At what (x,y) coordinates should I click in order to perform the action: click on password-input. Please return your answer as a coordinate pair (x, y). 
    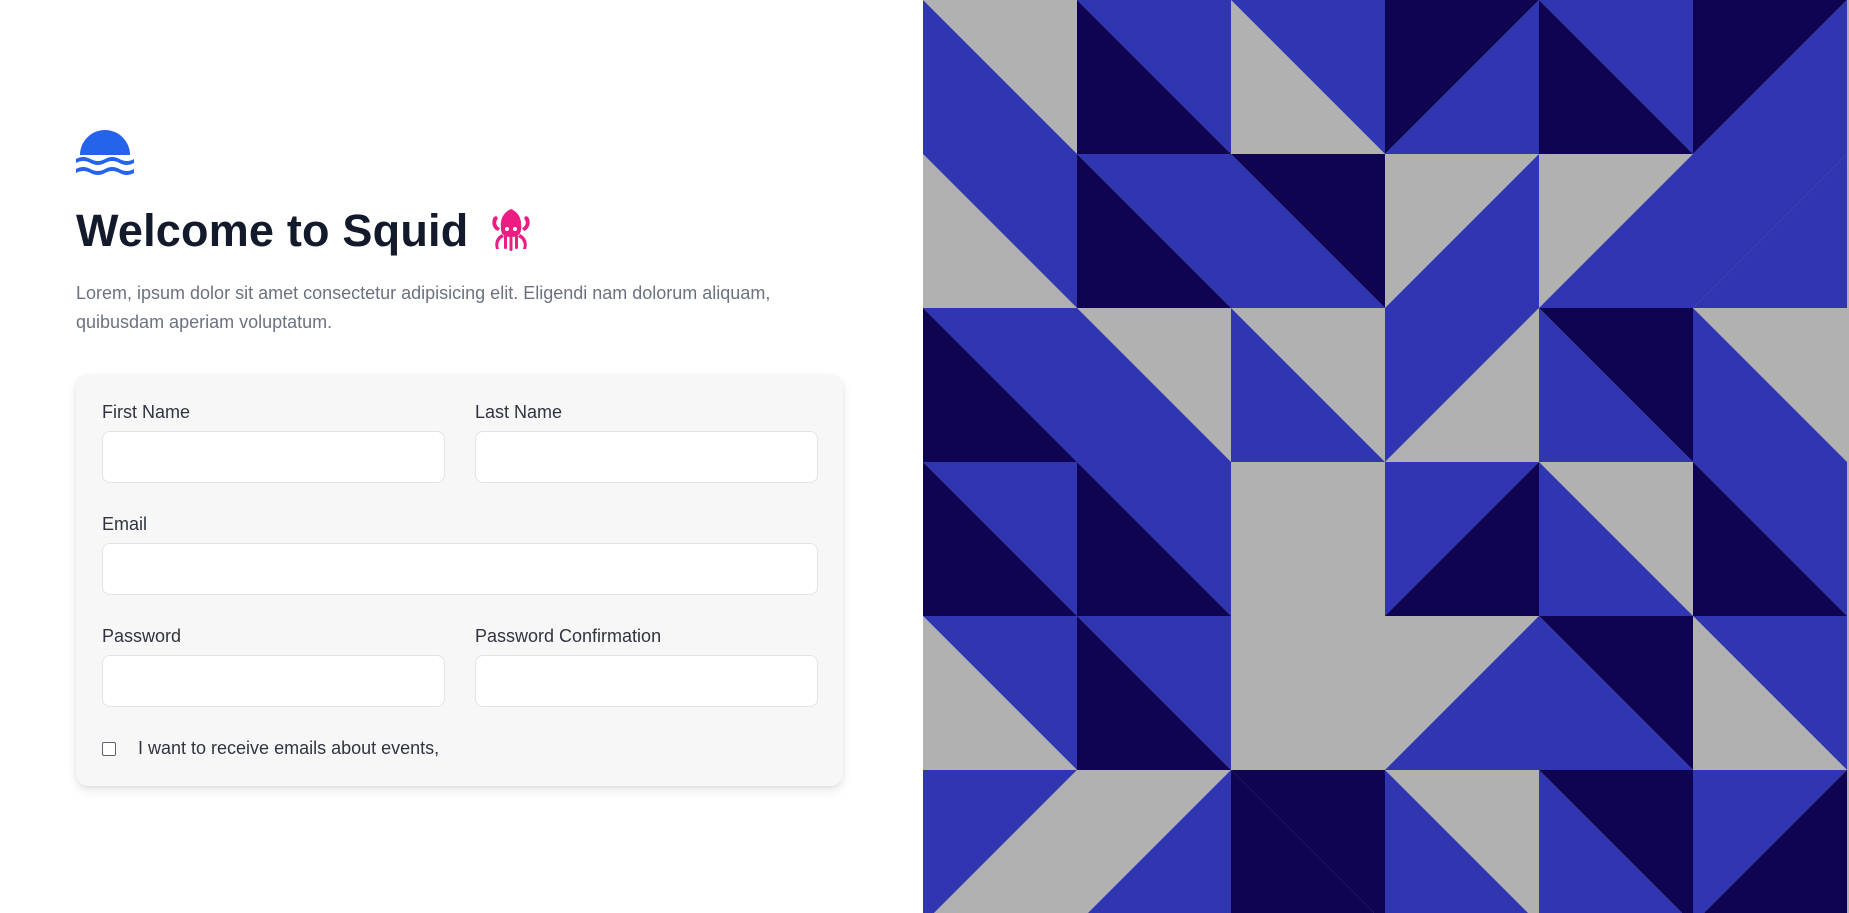
    Looking at the image, I should click on (273, 681).